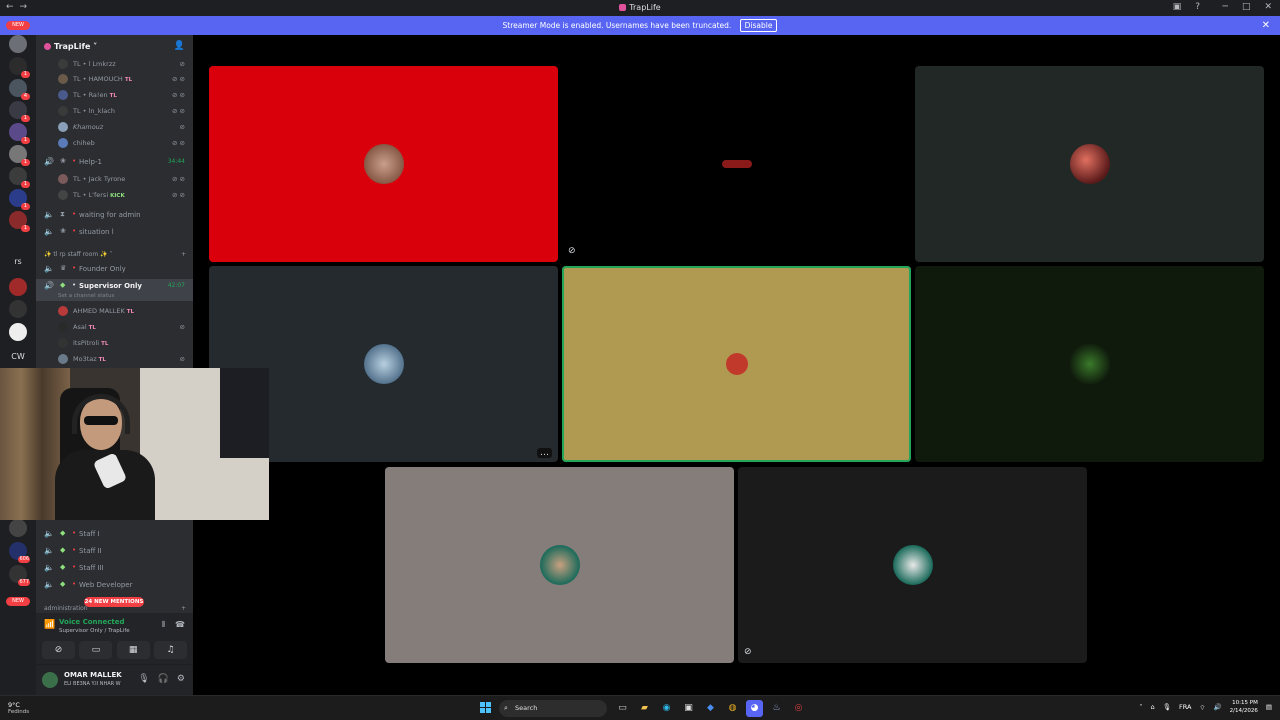  I want to click on category-staff-room: ✨ tl rp staff room ✨ ˅ +, so click(115, 254).